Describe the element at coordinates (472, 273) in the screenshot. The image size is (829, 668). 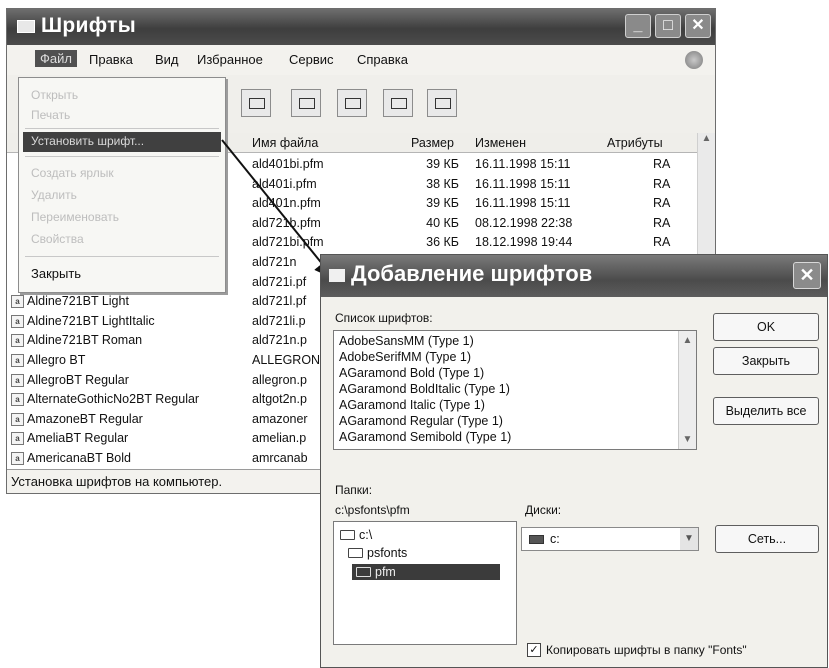
I see `dialog-title: Добавление шрифтов` at that location.